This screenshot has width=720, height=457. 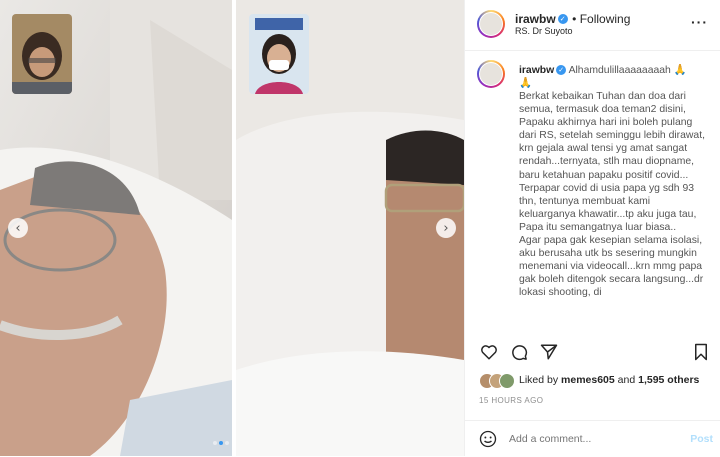 I want to click on following-button: Following, so click(x=605, y=19).